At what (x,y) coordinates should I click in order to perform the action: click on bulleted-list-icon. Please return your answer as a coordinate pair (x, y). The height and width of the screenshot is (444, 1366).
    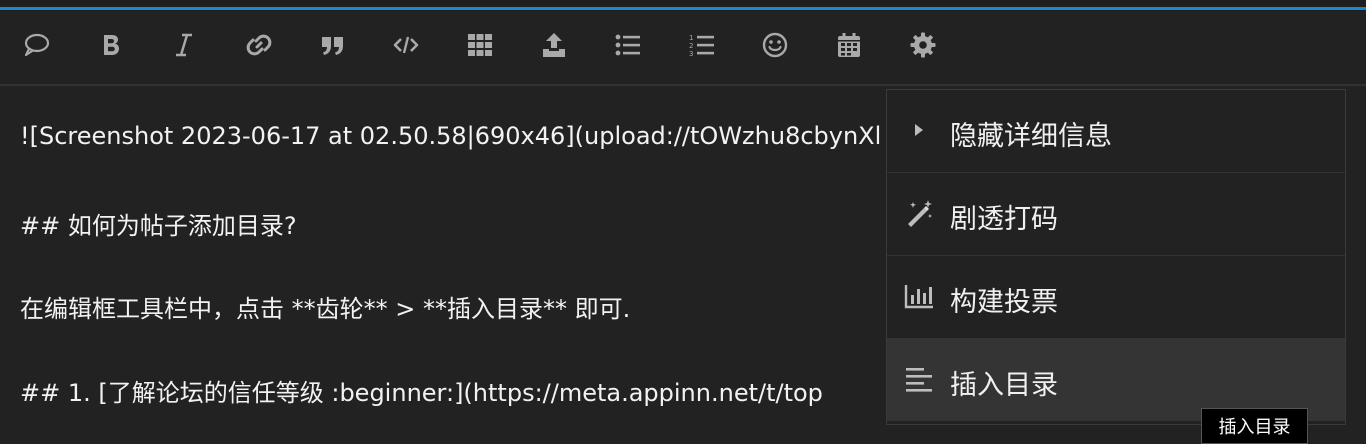
    Looking at the image, I should click on (627, 45).